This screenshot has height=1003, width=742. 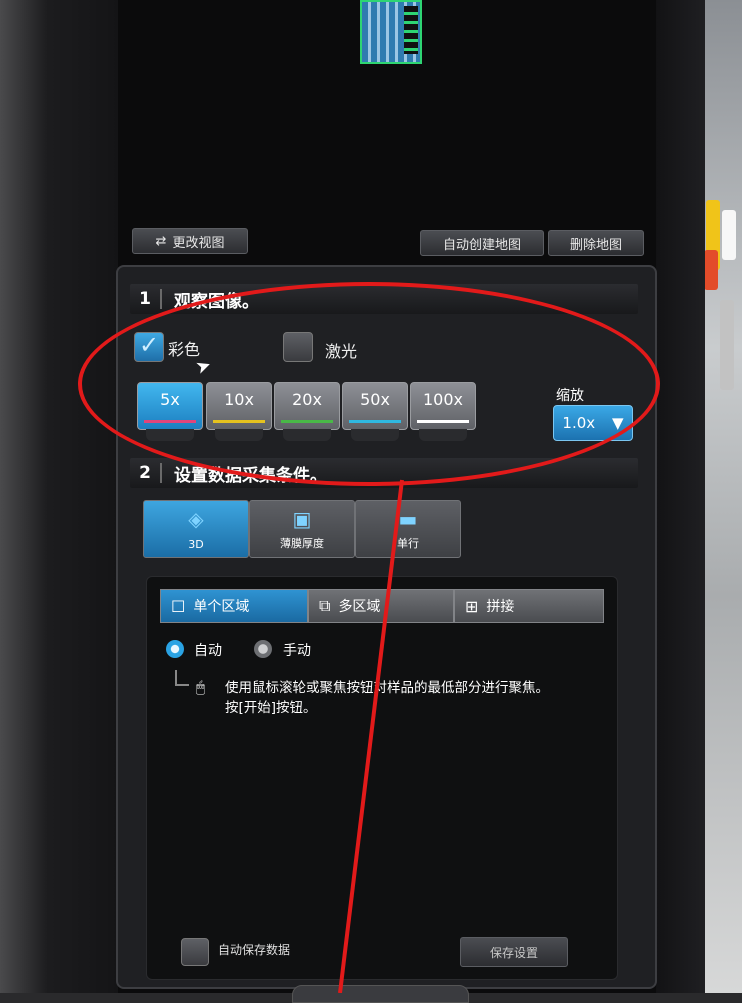 What do you see at coordinates (371, 736) in the screenshot?
I see `annotation-pointer-line` at bounding box center [371, 736].